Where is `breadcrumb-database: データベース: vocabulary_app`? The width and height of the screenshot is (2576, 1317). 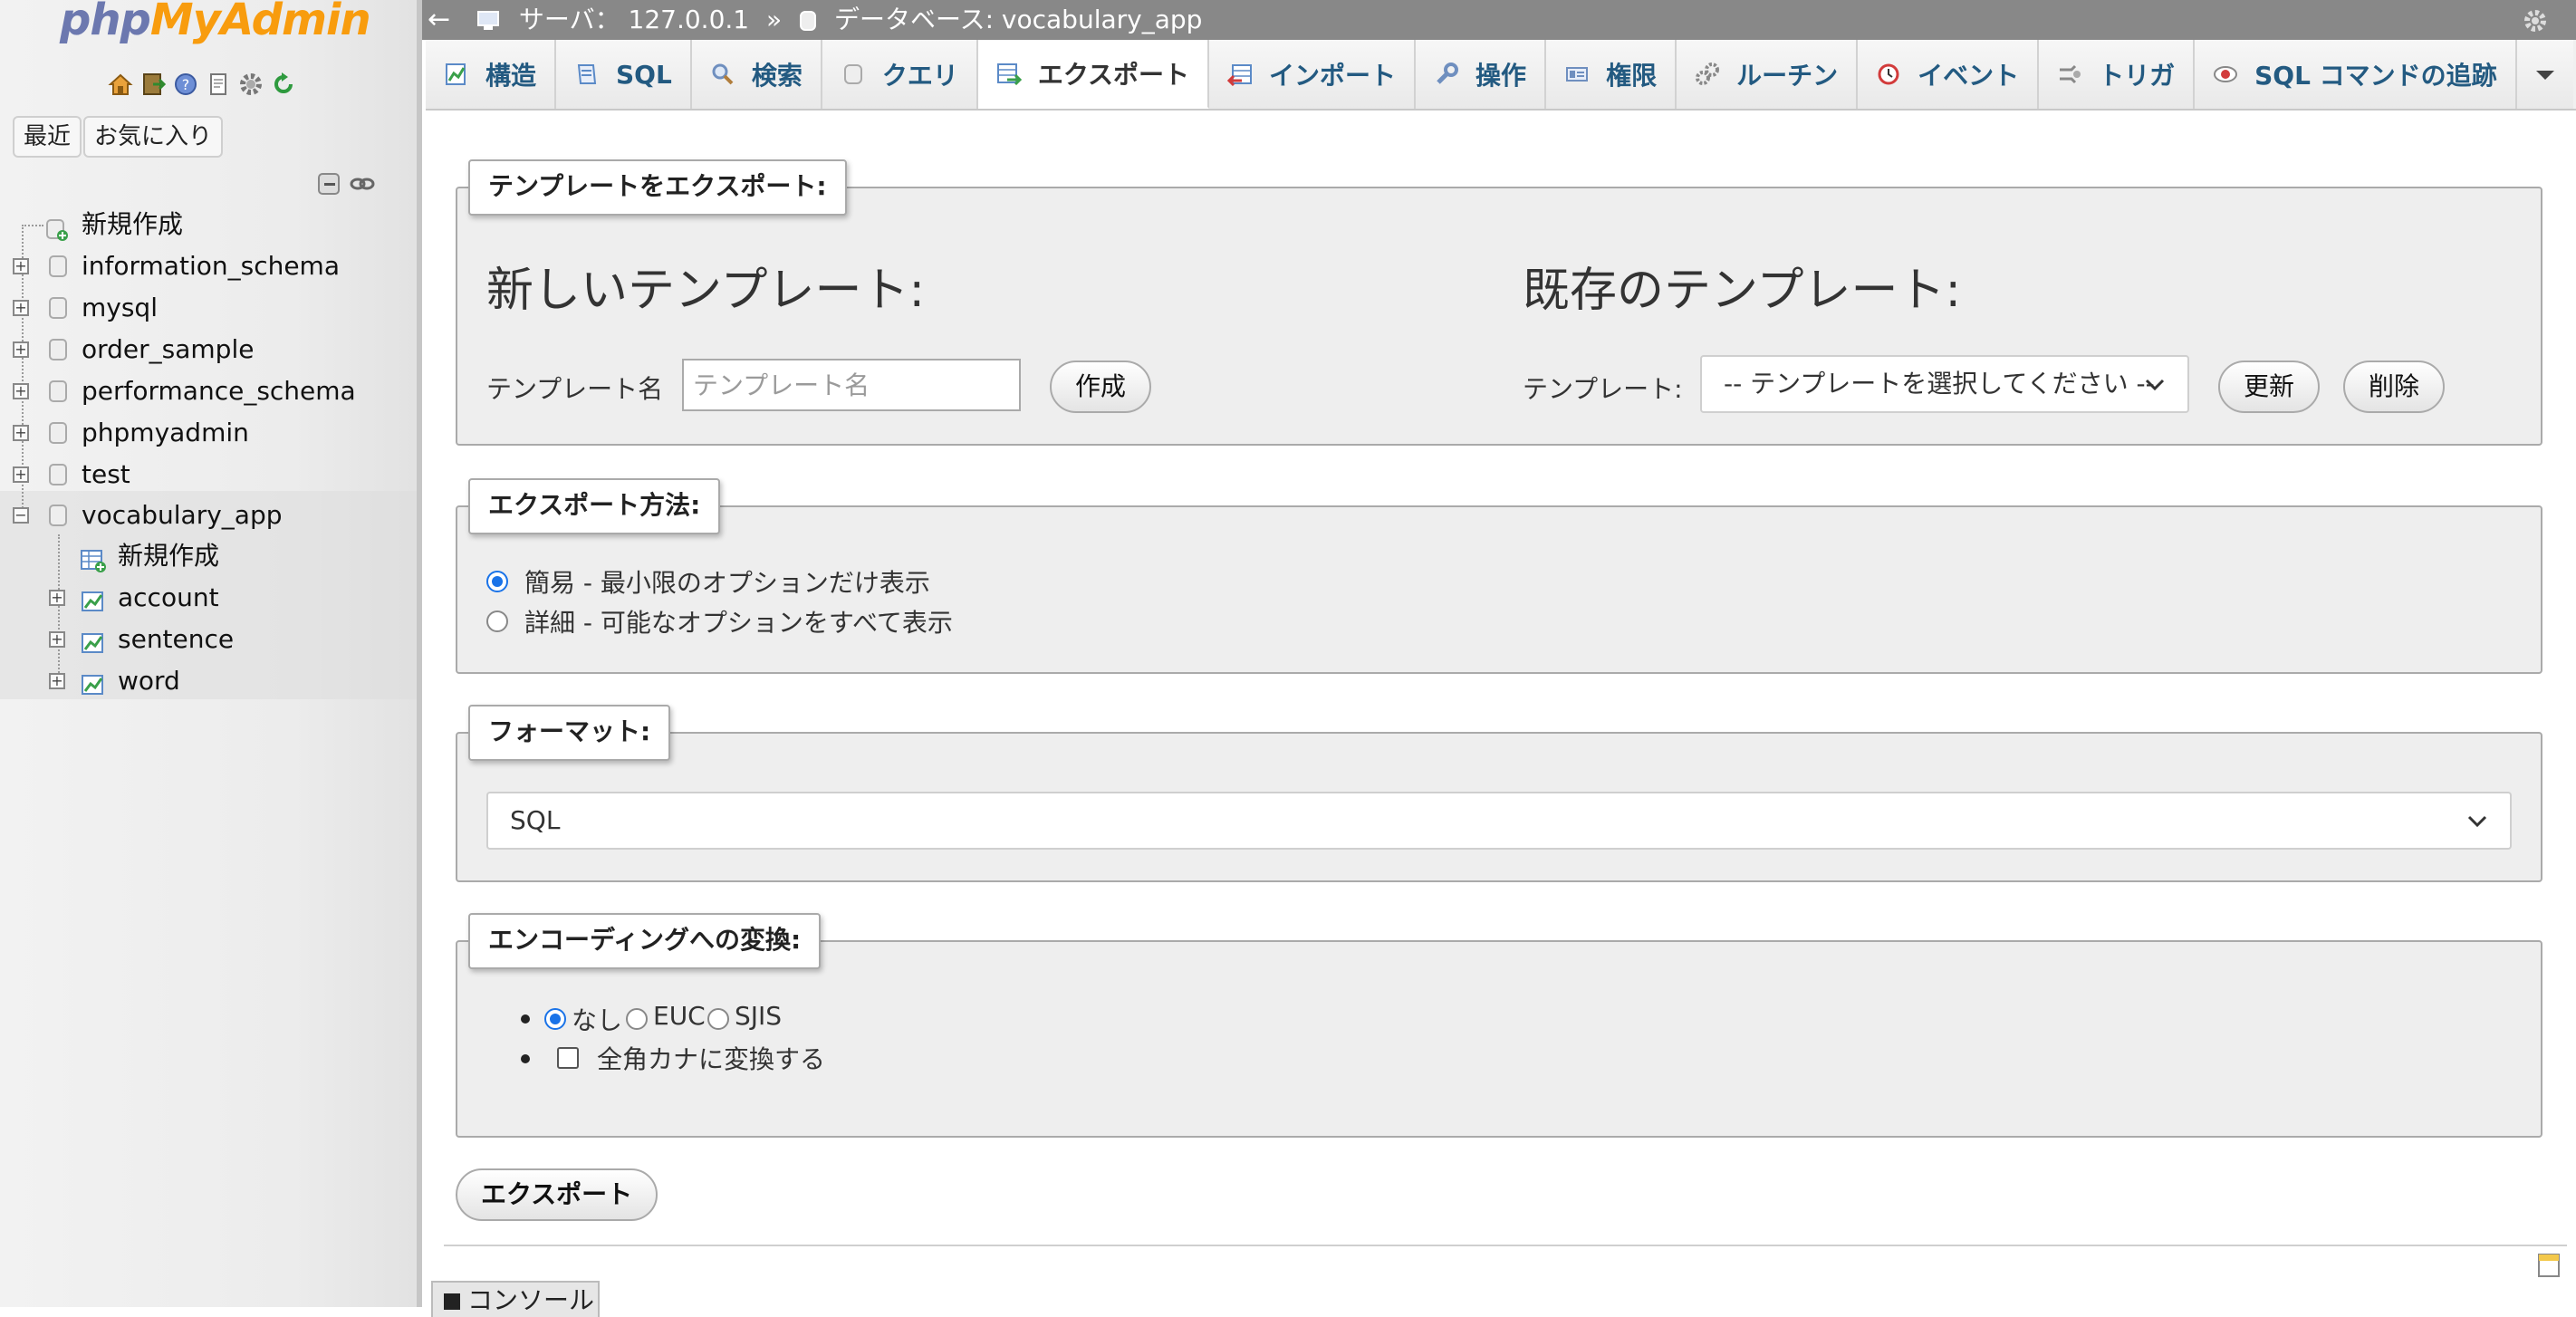 breadcrumb-database: データベース: vocabulary_app is located at coordinates (1018, 19).